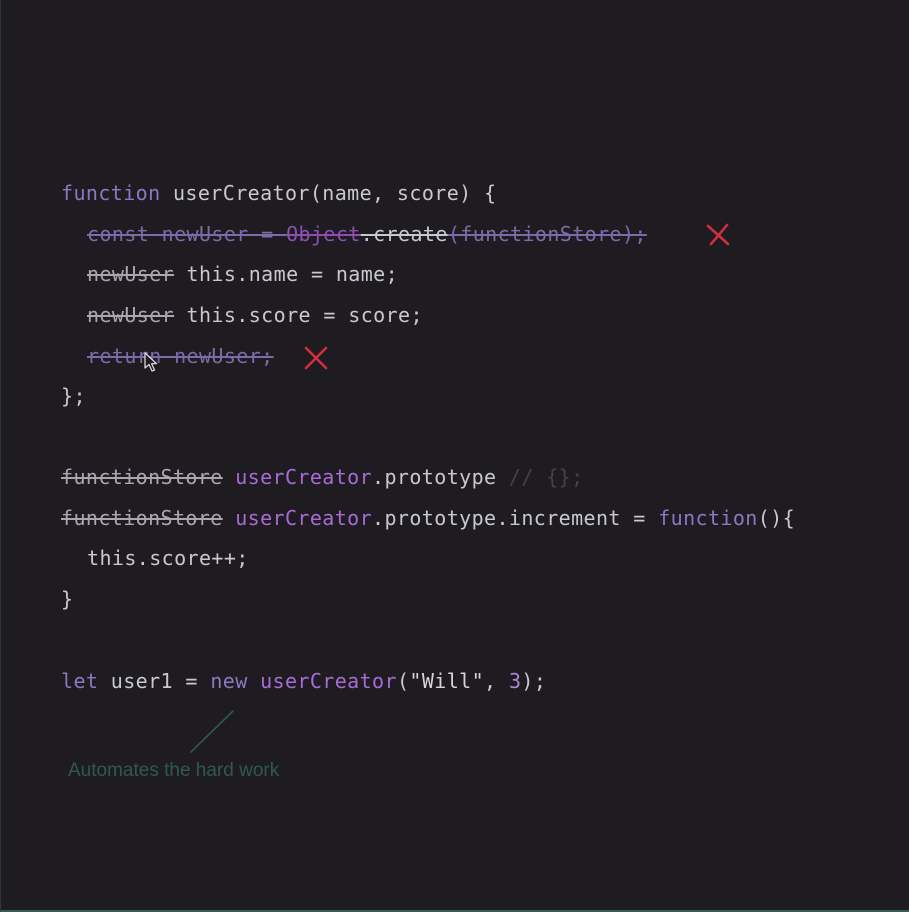 The image size is (909, 912). I want to click on paren-open: (, so click(403, 681).